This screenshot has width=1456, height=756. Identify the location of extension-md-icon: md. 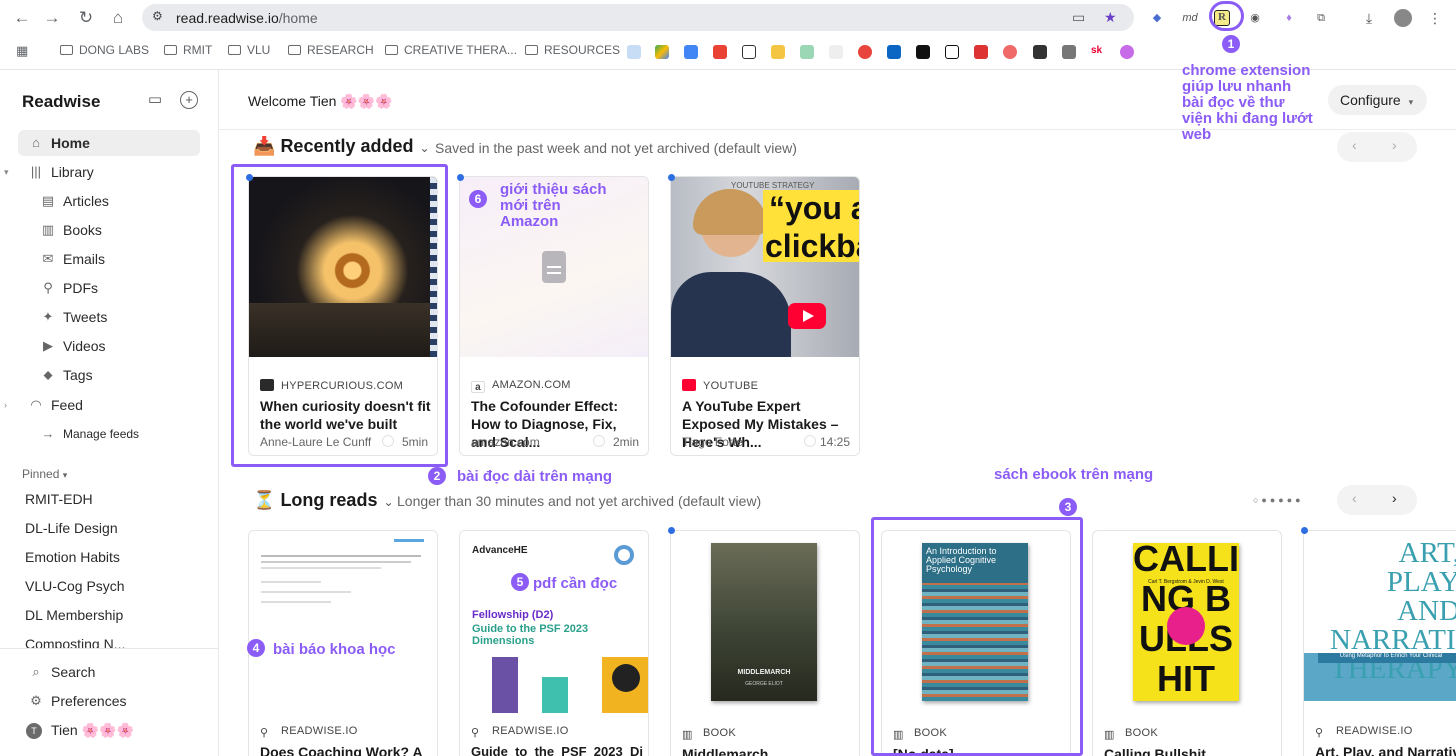
(1190, 18).